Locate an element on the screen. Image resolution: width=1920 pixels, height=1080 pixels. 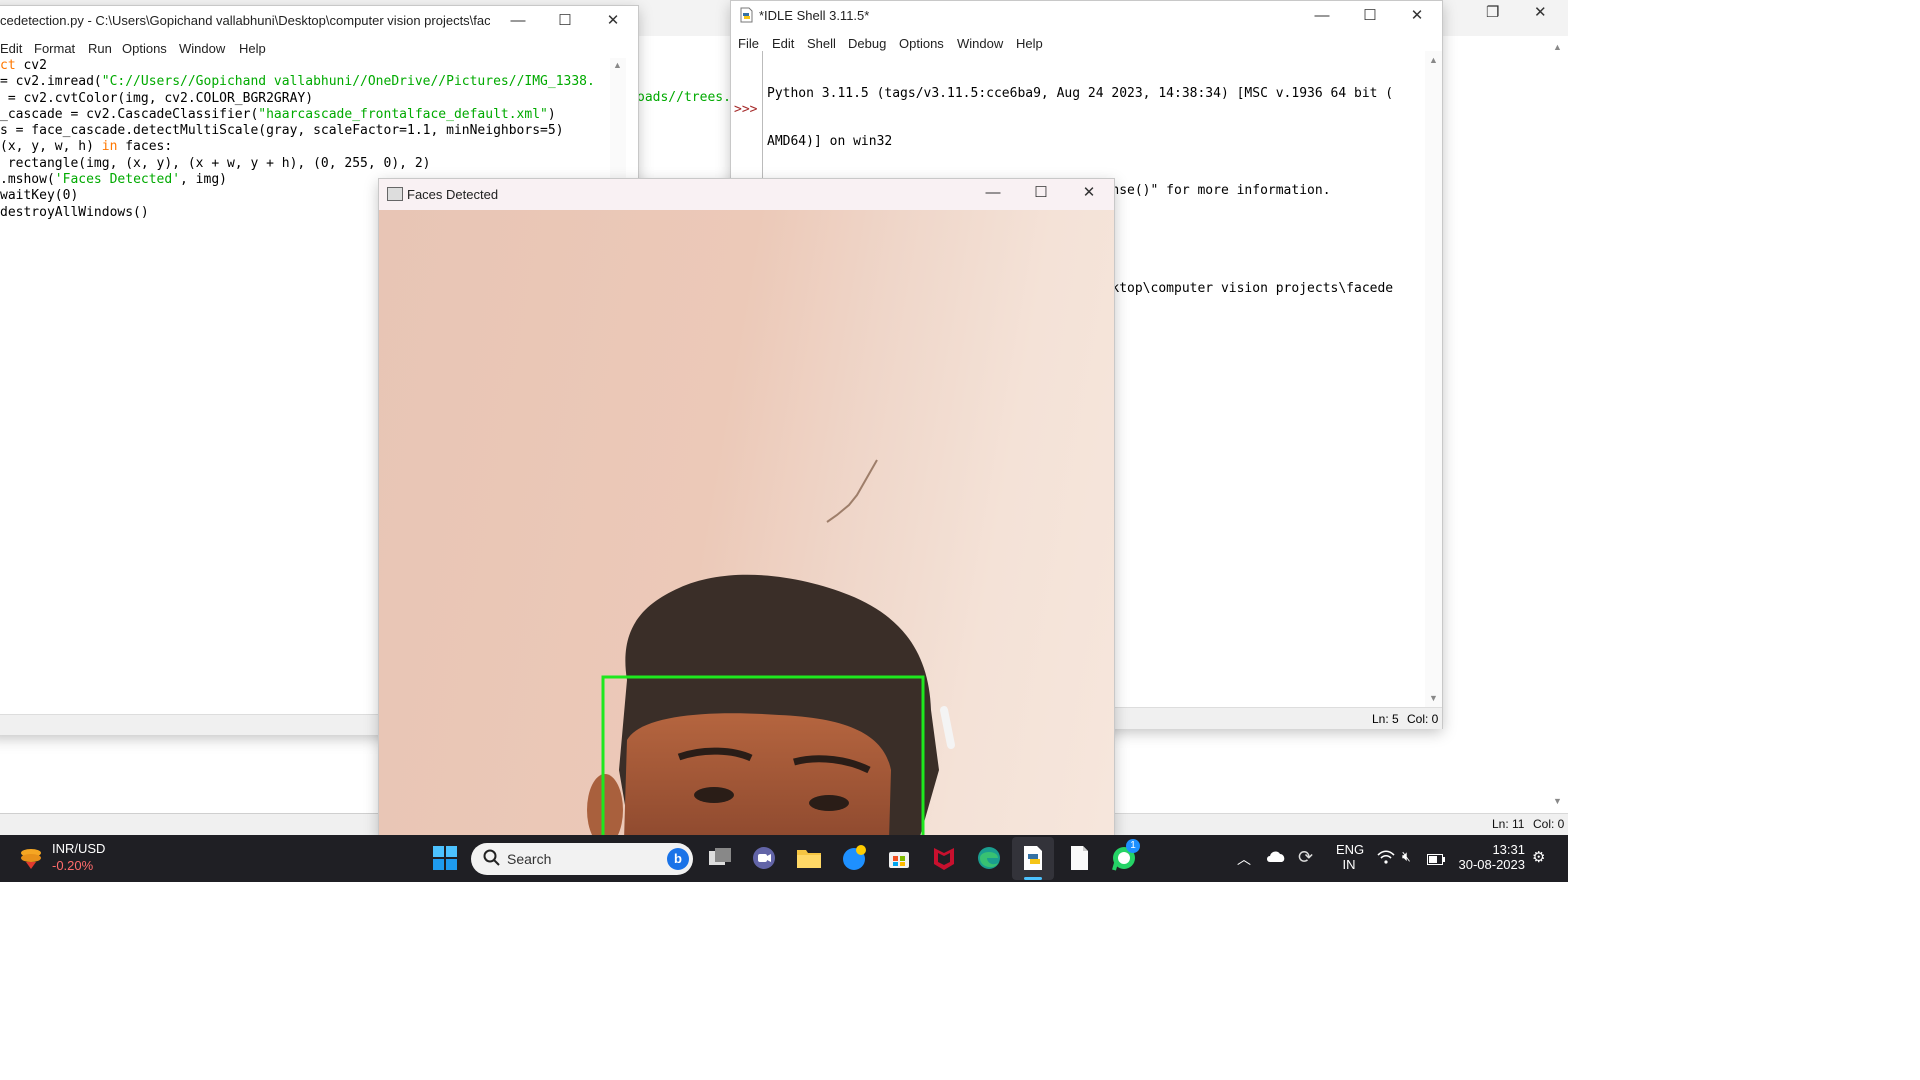
shell-prompt: >>> is located at coordinates (746, 109).